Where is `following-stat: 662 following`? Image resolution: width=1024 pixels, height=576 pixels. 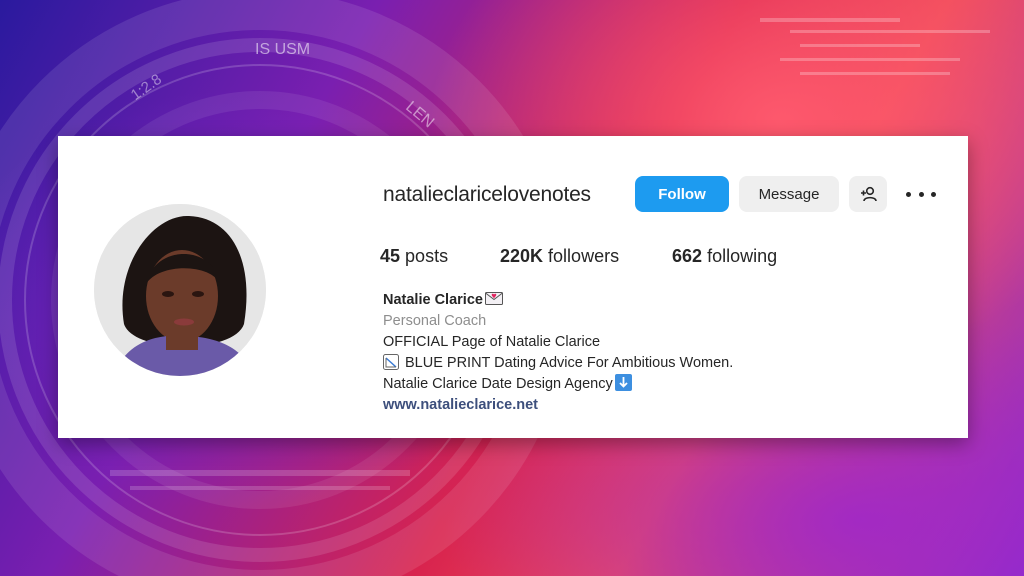
following-stat: 662 following is located at coordinates (724, 256).